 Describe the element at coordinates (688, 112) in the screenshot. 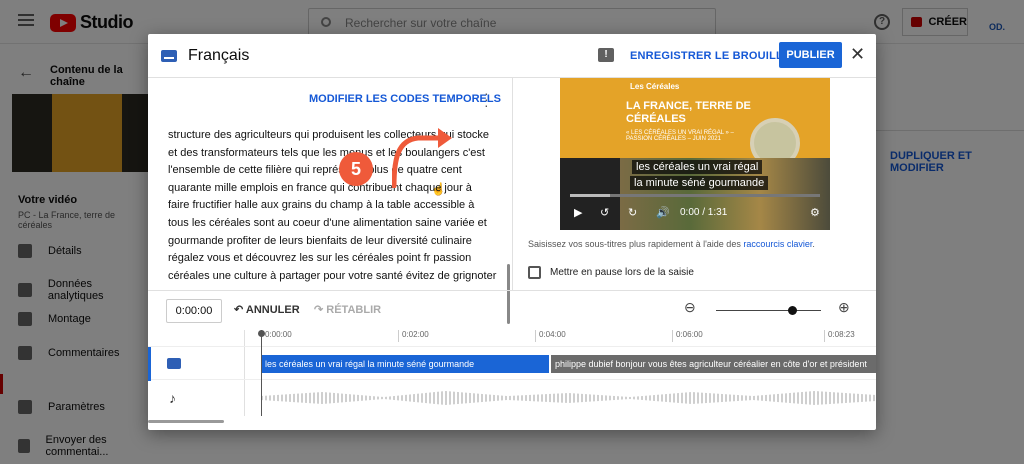

I see `video-headline: LA FRANCE, TERRE DE CÉRÉALES` at that location.